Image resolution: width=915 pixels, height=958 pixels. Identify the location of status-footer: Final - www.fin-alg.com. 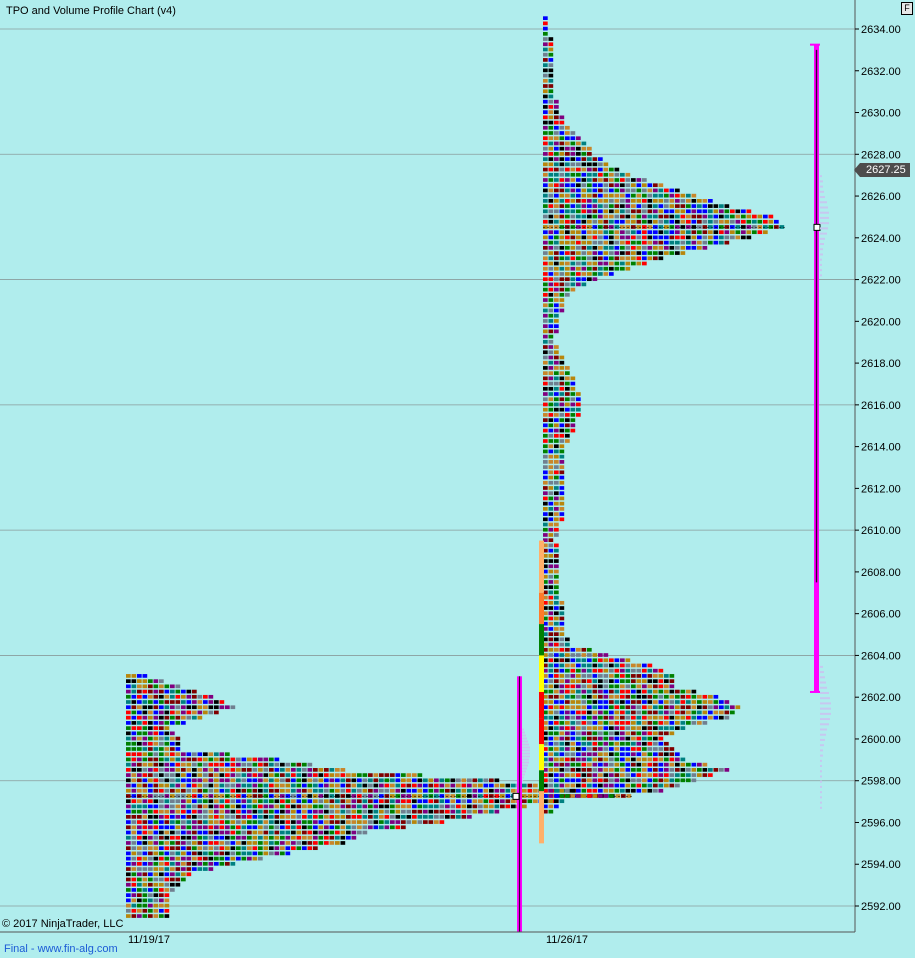
(61, 949).